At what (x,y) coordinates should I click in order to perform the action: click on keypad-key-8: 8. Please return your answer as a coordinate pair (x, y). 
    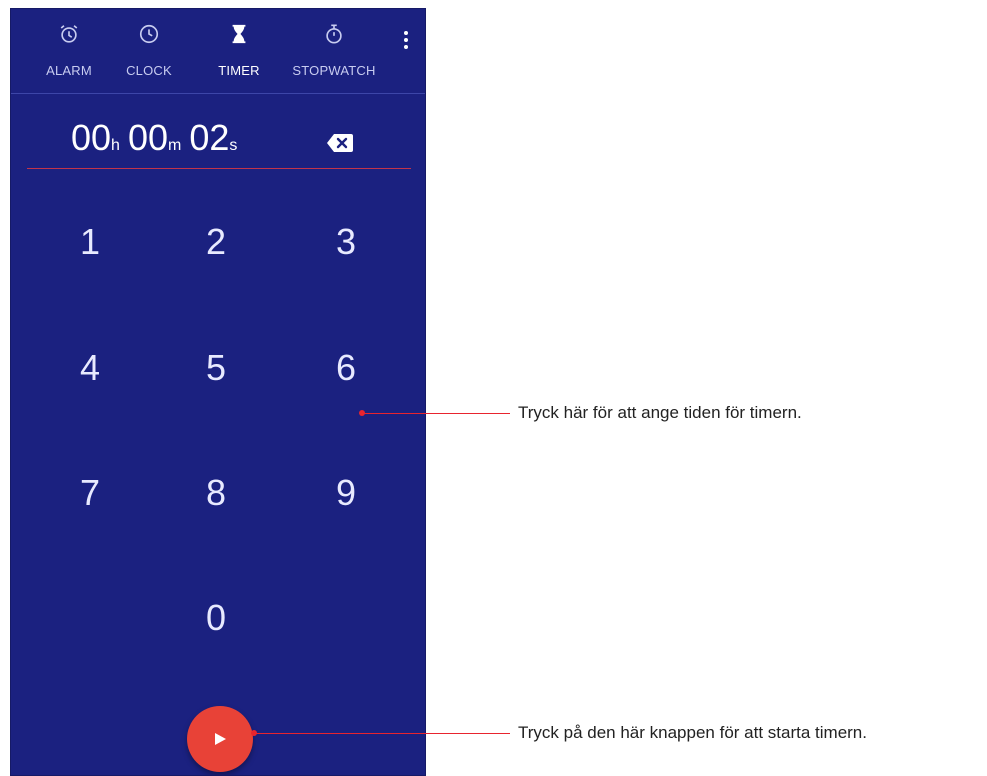
    Looking at the image, I should click on (216, 493).